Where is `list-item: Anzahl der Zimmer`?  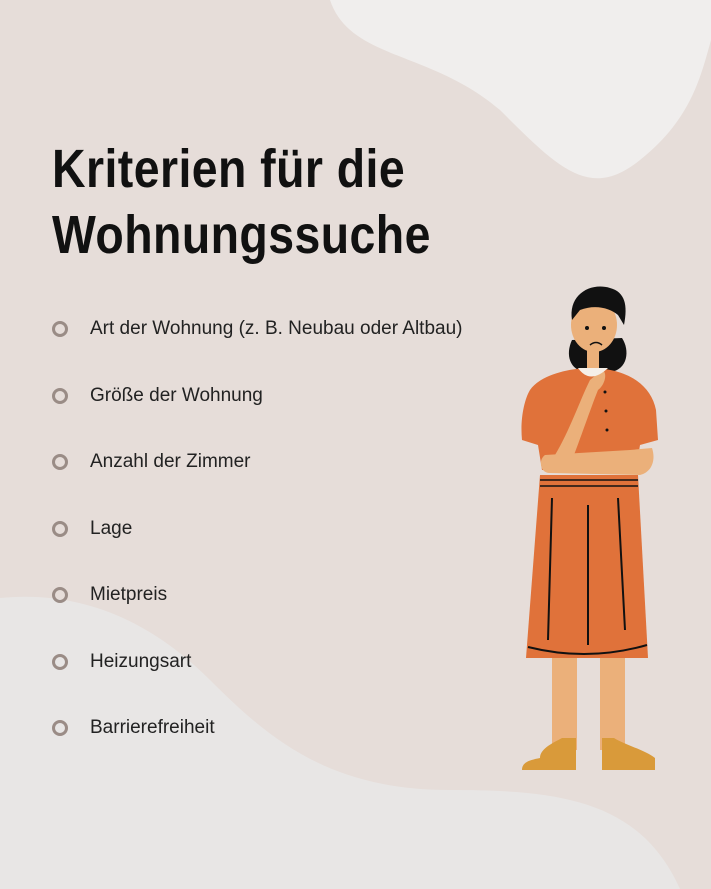
list-item: Anzahl der Zimmer is located at coordinates (257, 482).